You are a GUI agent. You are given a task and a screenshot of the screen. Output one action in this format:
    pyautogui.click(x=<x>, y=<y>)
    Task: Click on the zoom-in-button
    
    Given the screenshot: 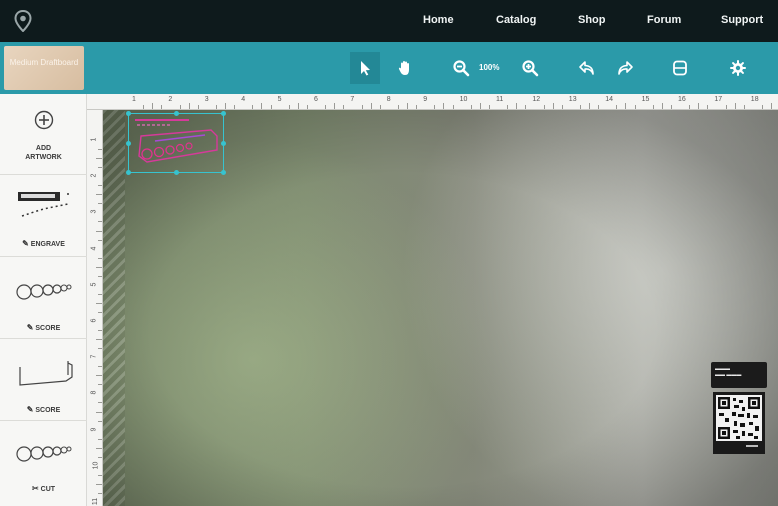 What is the action you would take?
    pyautogui.click(x=530, y=68)
    